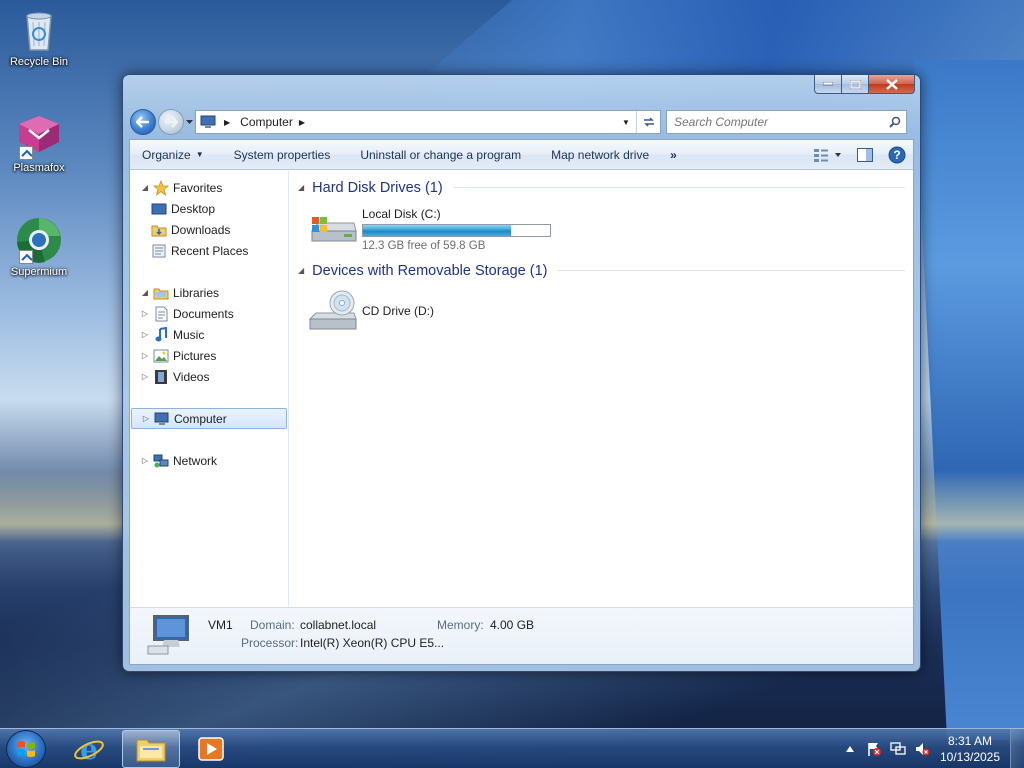  What do you see at coordinates (601, 229) in the screenshot?
I see `drive-item-c: Local Disk (C:) 12.3 GB free of 59.8 GB` at bounding box center [601, 229].